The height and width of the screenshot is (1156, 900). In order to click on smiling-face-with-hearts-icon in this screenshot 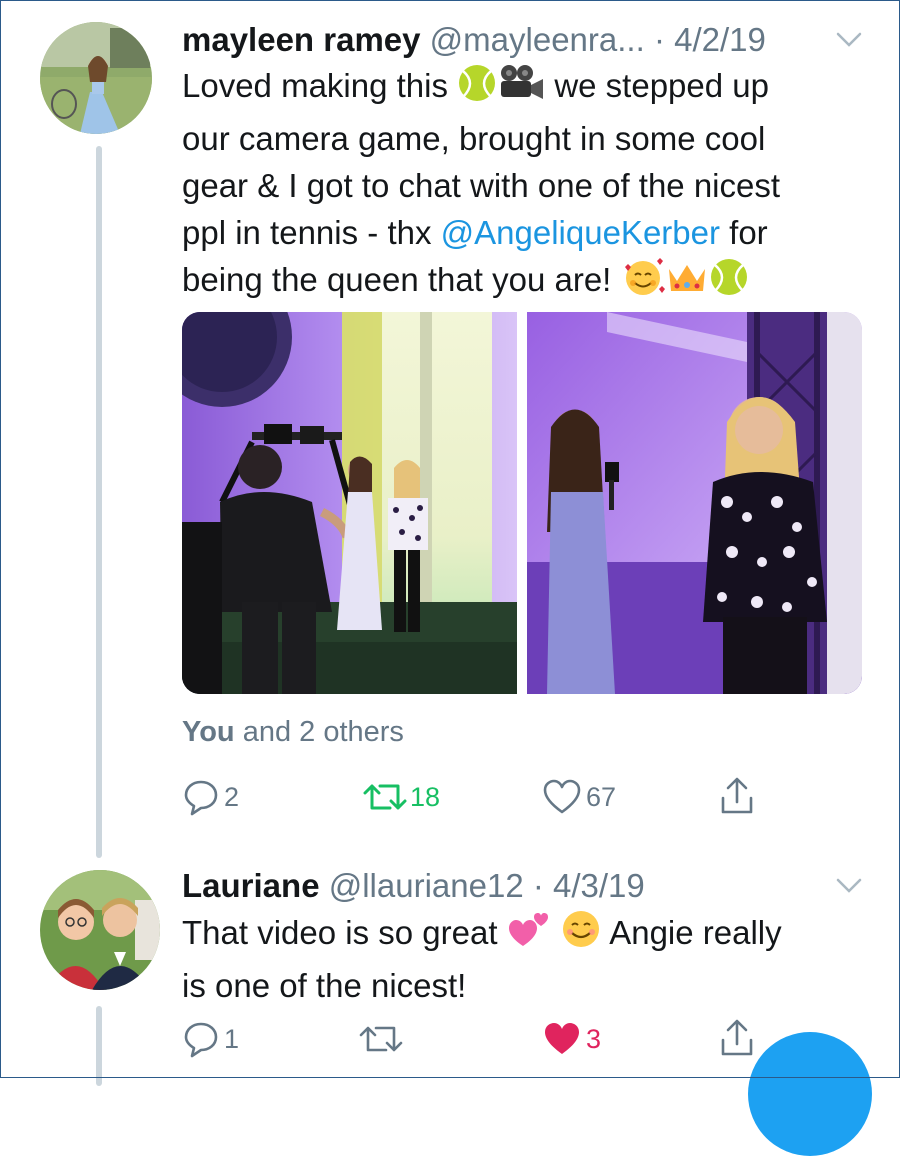, I will do `click(643, 283)`.